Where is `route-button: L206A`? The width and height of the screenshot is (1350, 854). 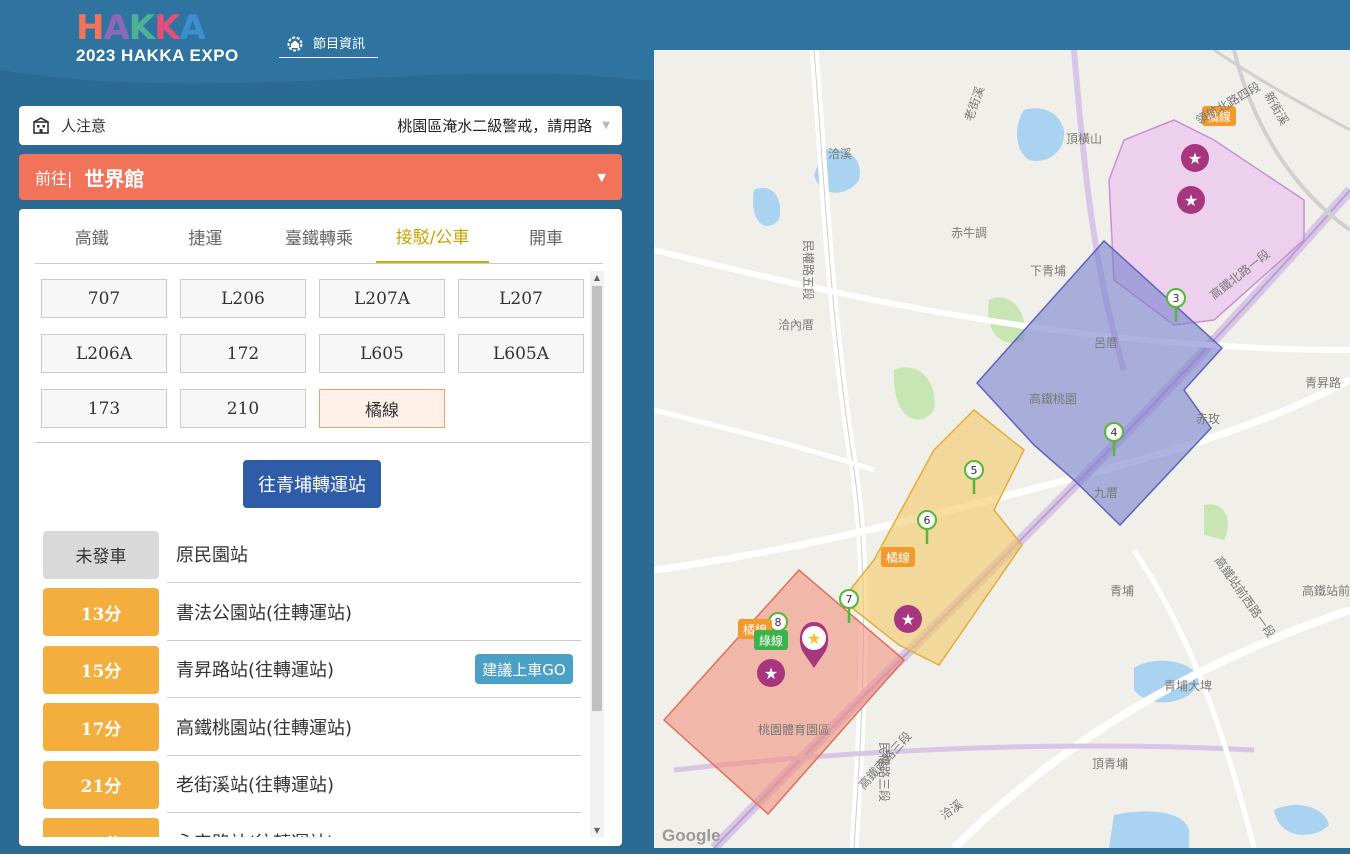 route-button: L206A is located at coordinates (104, 353).